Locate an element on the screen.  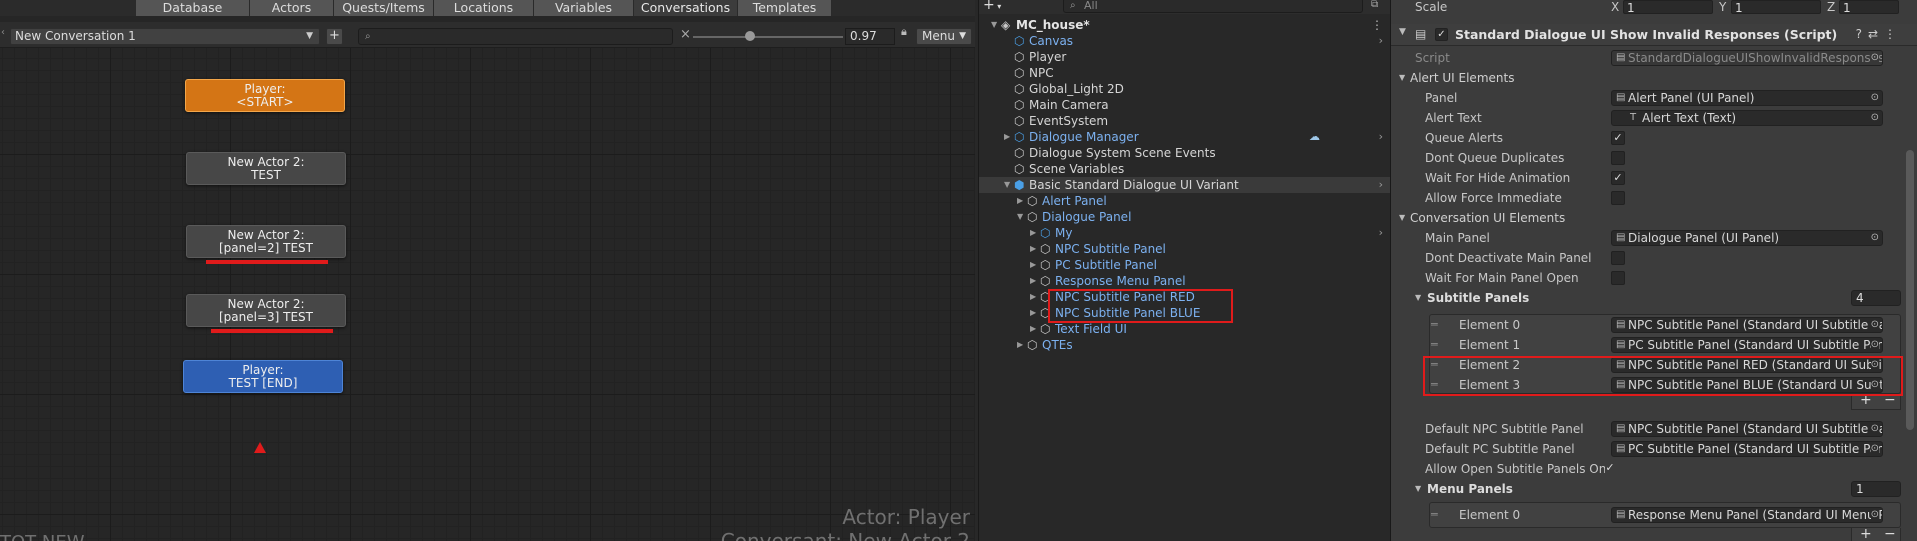
hierarchy-item: ▶ ⬡ Text Field UI is located at coordinates (1184, 329).